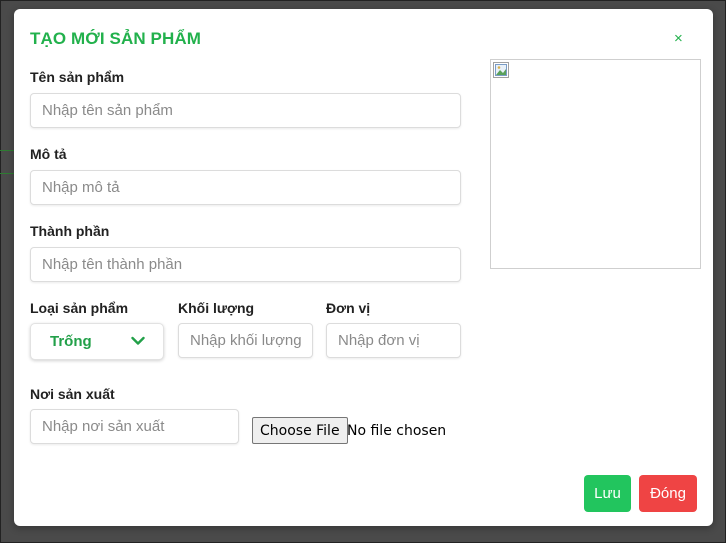 The height and width of the screenshot is (543, 726). Describe the element at coordinates (397, 431) in the screenshot. I see `file-status-text: No file chosen` at that location.